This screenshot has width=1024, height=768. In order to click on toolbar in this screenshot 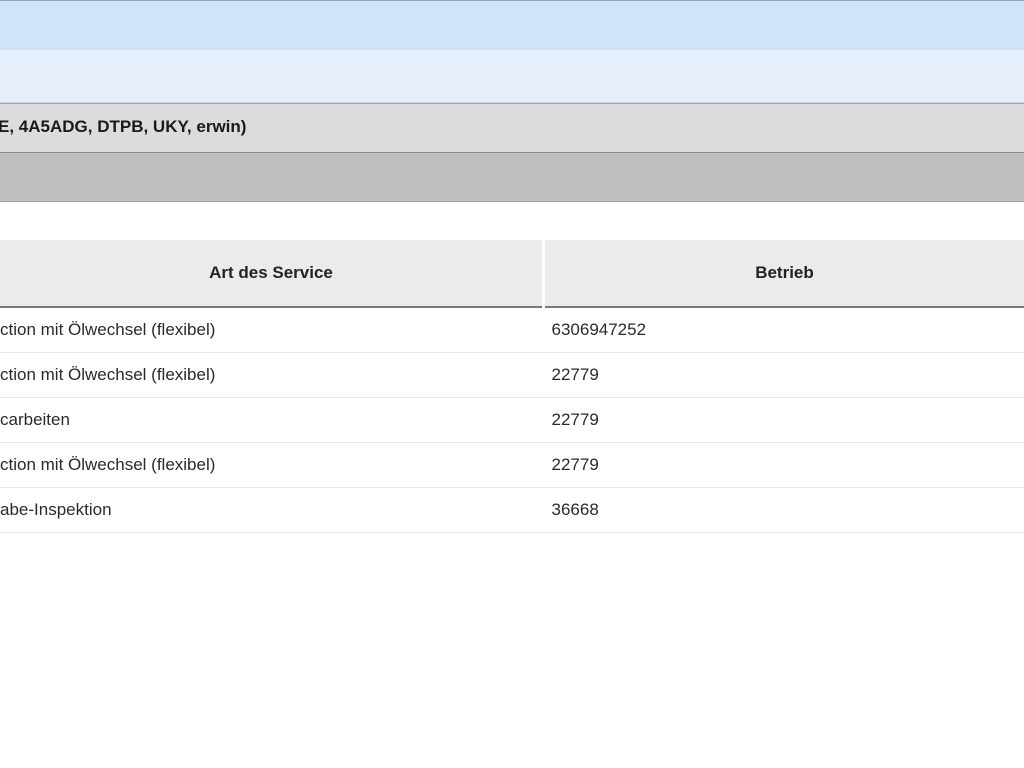, I will do `click(512, 76)`.